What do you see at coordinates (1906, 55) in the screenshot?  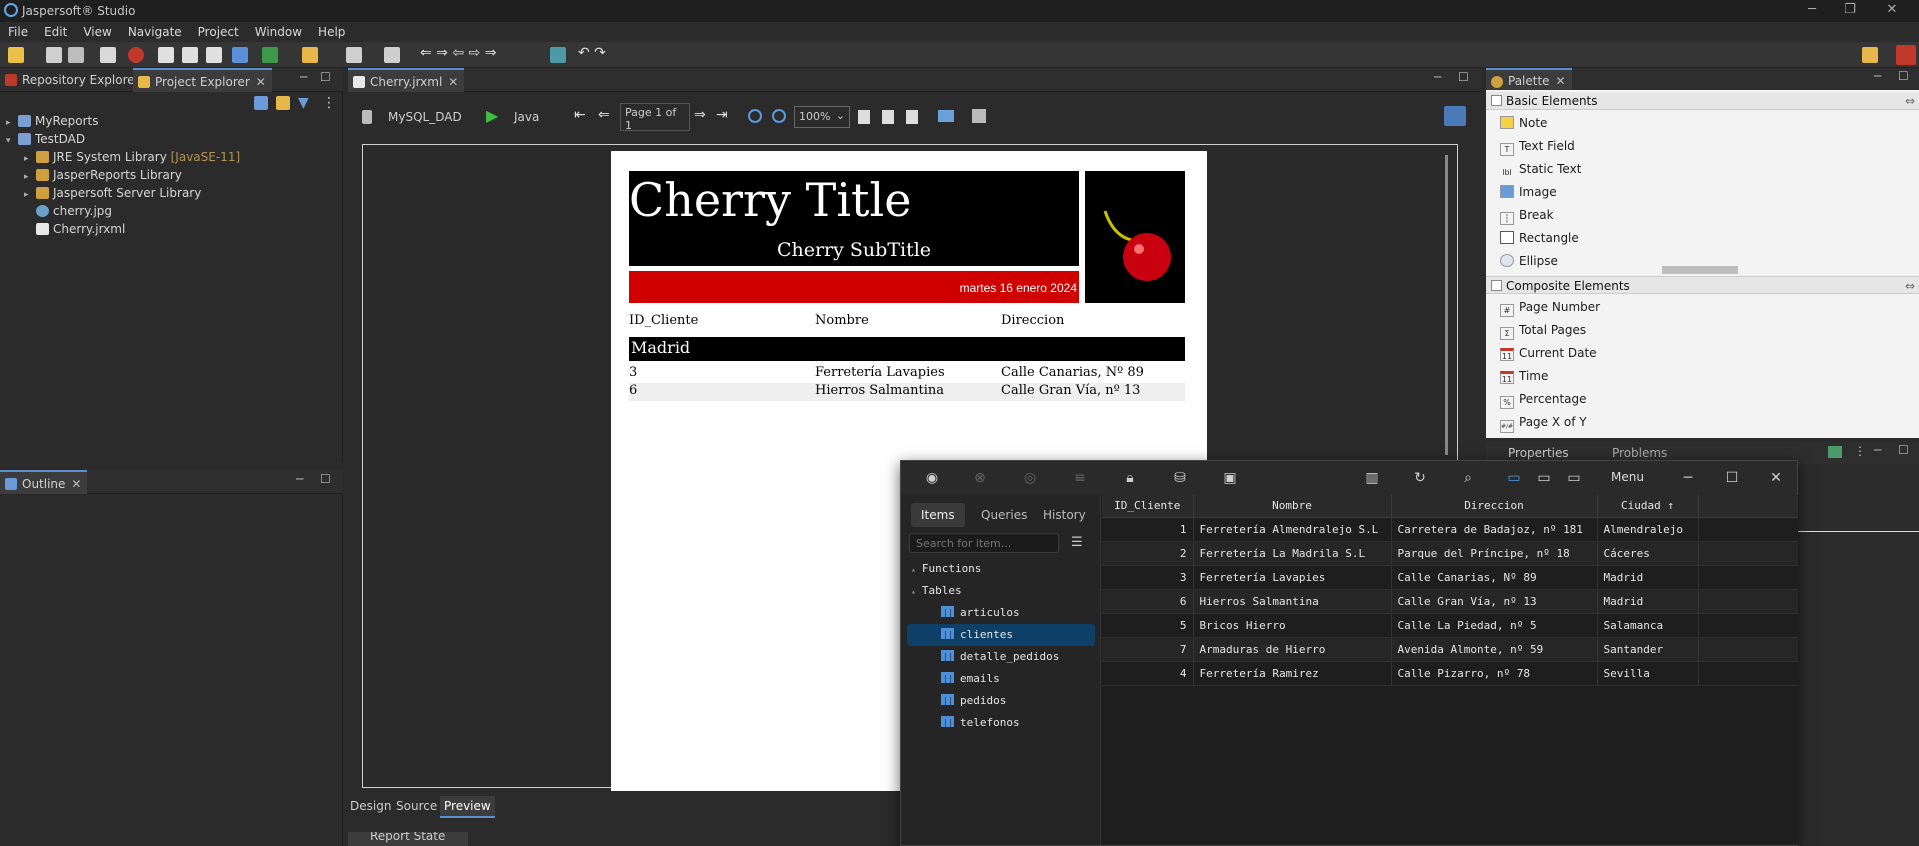 I see `jaspersoft-perspective-icon` at bounding box center [1906, 55].